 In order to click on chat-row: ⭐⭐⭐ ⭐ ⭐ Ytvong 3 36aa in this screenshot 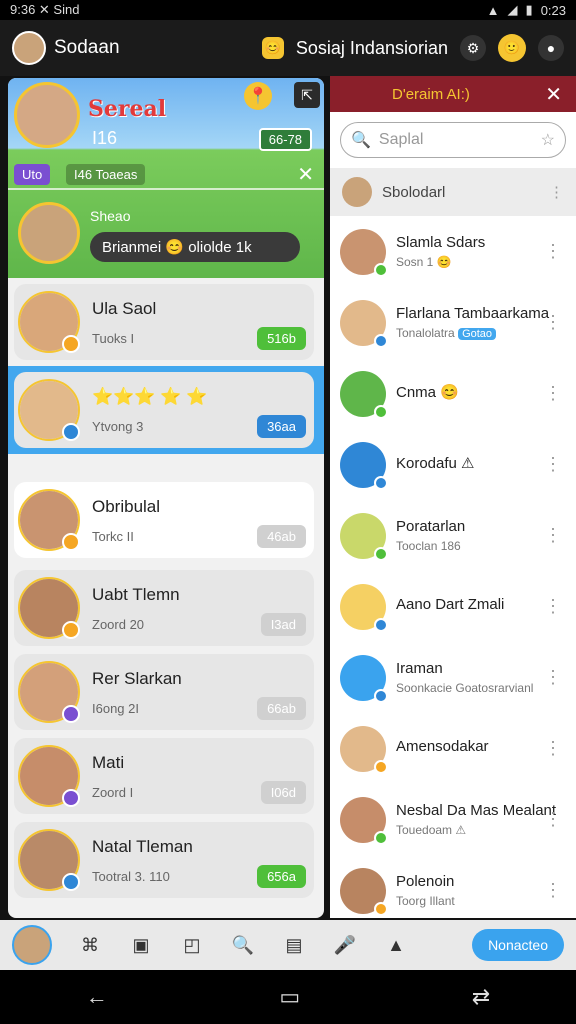, I will do `click(166, 410)`.